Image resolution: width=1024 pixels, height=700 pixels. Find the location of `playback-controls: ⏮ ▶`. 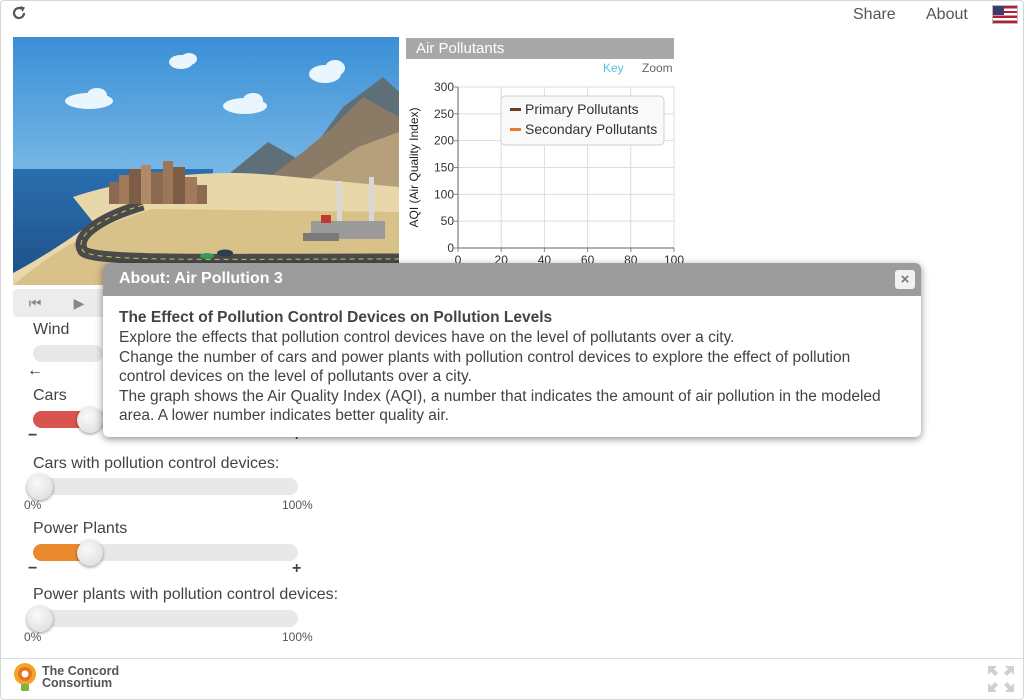

playback-controls: ⏮ ▶ is located at coordinates (63, 303).